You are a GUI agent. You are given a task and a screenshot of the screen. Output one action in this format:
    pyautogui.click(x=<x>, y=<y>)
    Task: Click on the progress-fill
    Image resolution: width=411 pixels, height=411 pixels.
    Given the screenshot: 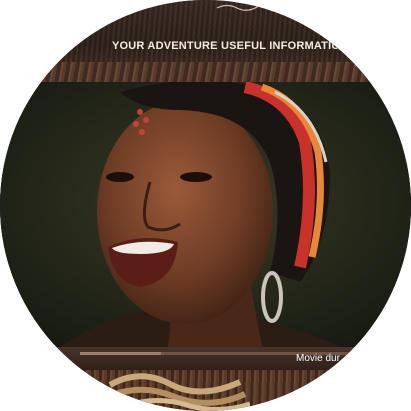 What is the action you would take?
    pyautogui.click(x=120, y=353)
    